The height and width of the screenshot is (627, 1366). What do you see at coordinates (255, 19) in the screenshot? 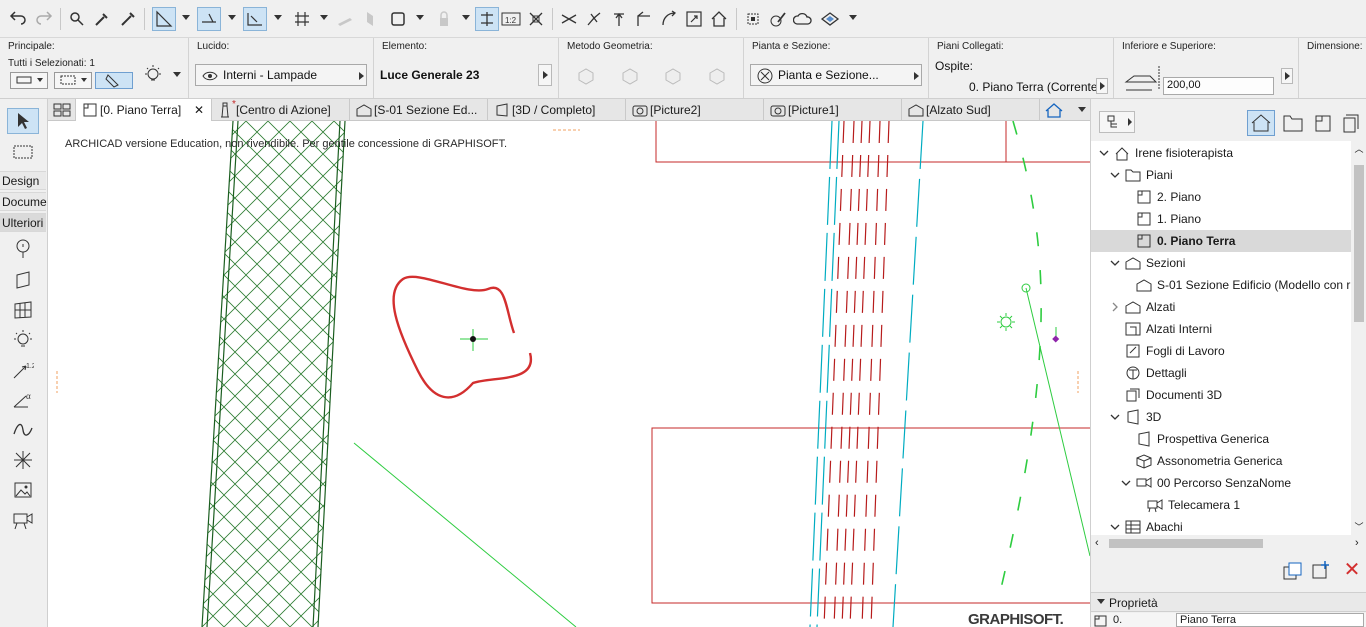
I see `snap-points-icon` at bounding box center [255, 19].